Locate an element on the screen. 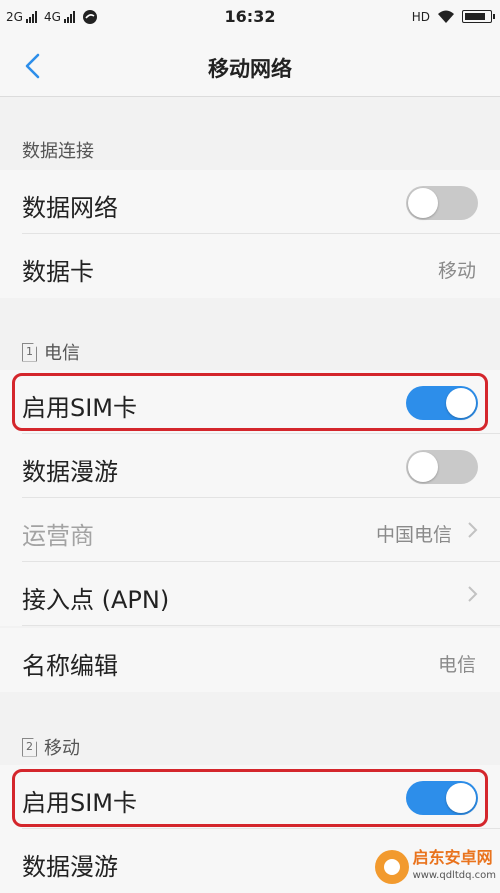  row-label: 运营商 is located at coordinates (58, 536).